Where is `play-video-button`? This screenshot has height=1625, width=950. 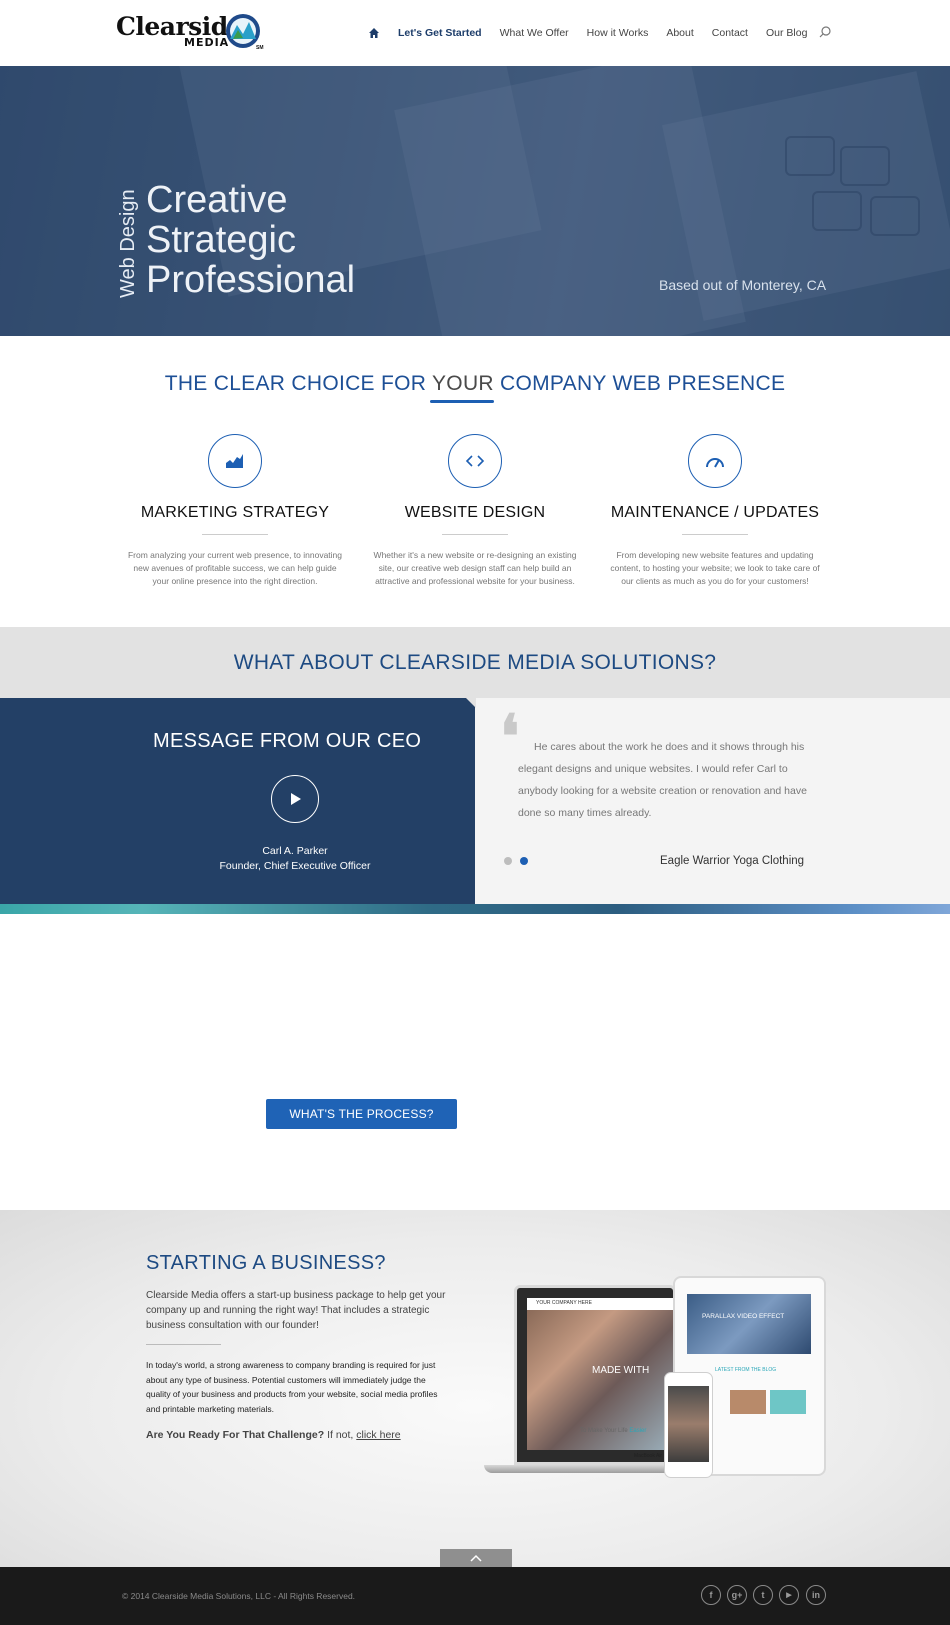 play-video-button is located at coordinates (295, 799).